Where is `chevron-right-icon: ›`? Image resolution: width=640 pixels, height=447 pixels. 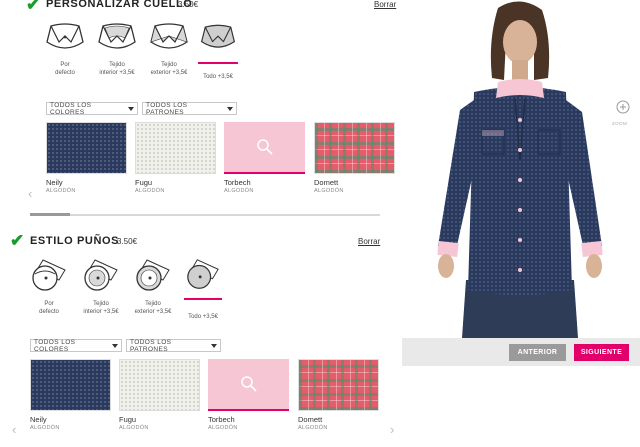 chevron-right-icon: › is located at coordinates (392, 429).